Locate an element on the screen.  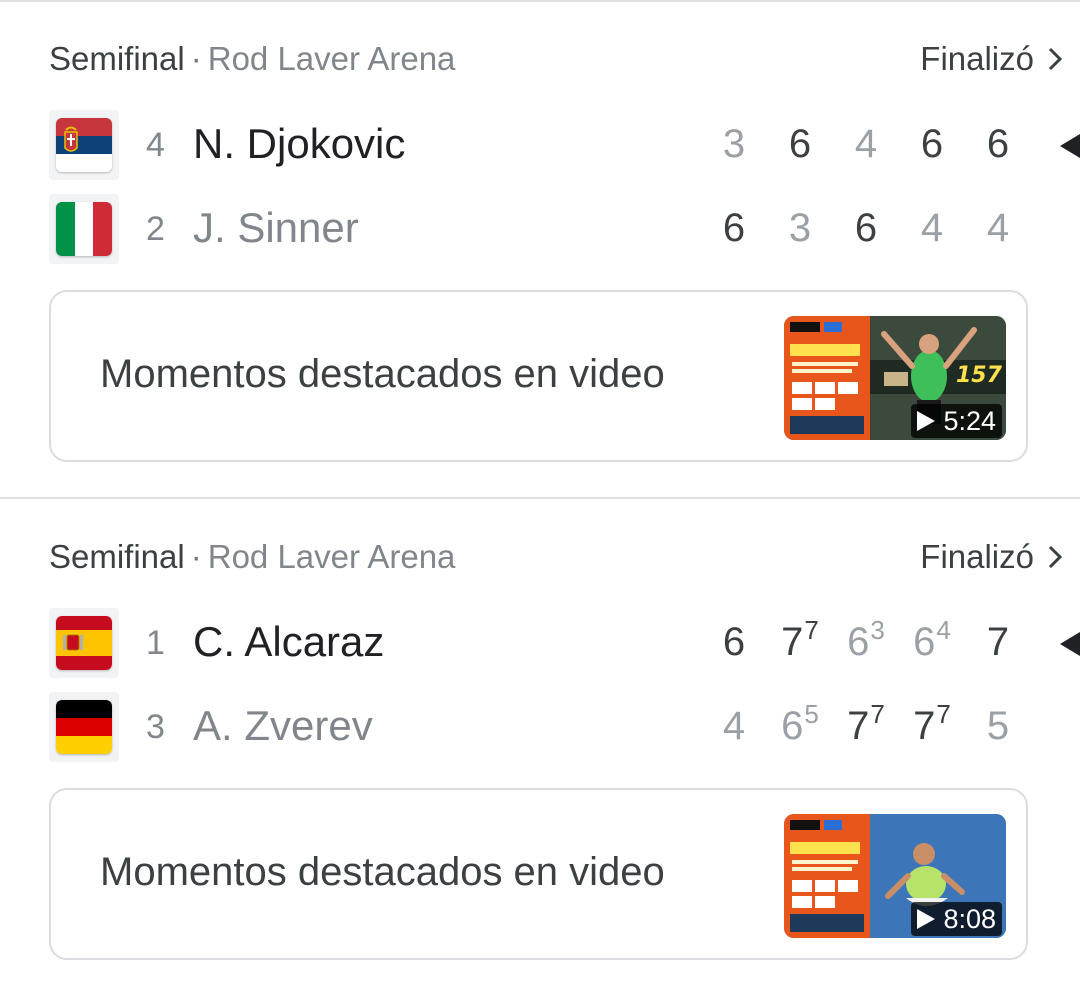
set-score: 64 is located at coordinates (932, 639).